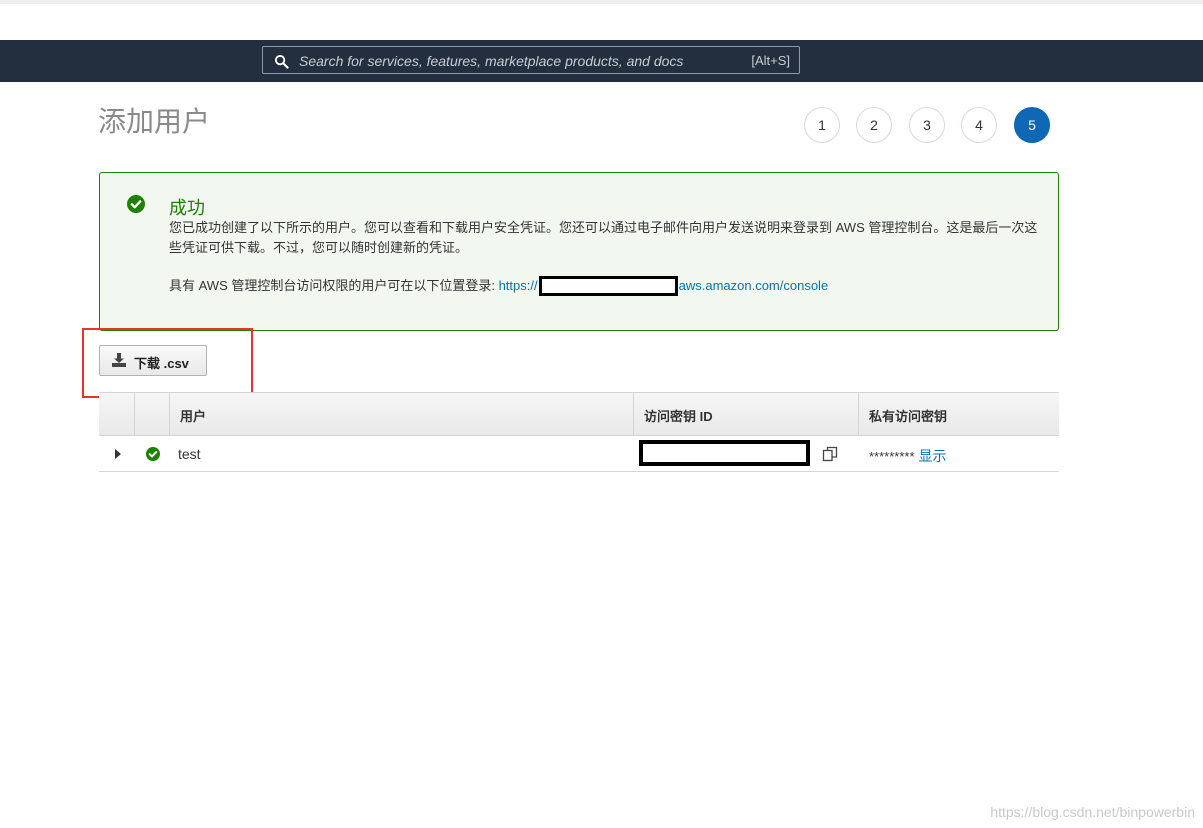  Describe the element at coordinates (1032, 125) in the screenshot. I see `step-5-current: 5` at that location.